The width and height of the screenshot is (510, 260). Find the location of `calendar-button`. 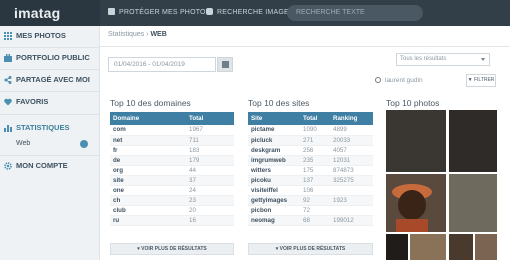

calendar-button is located at coordinates (225, 64).